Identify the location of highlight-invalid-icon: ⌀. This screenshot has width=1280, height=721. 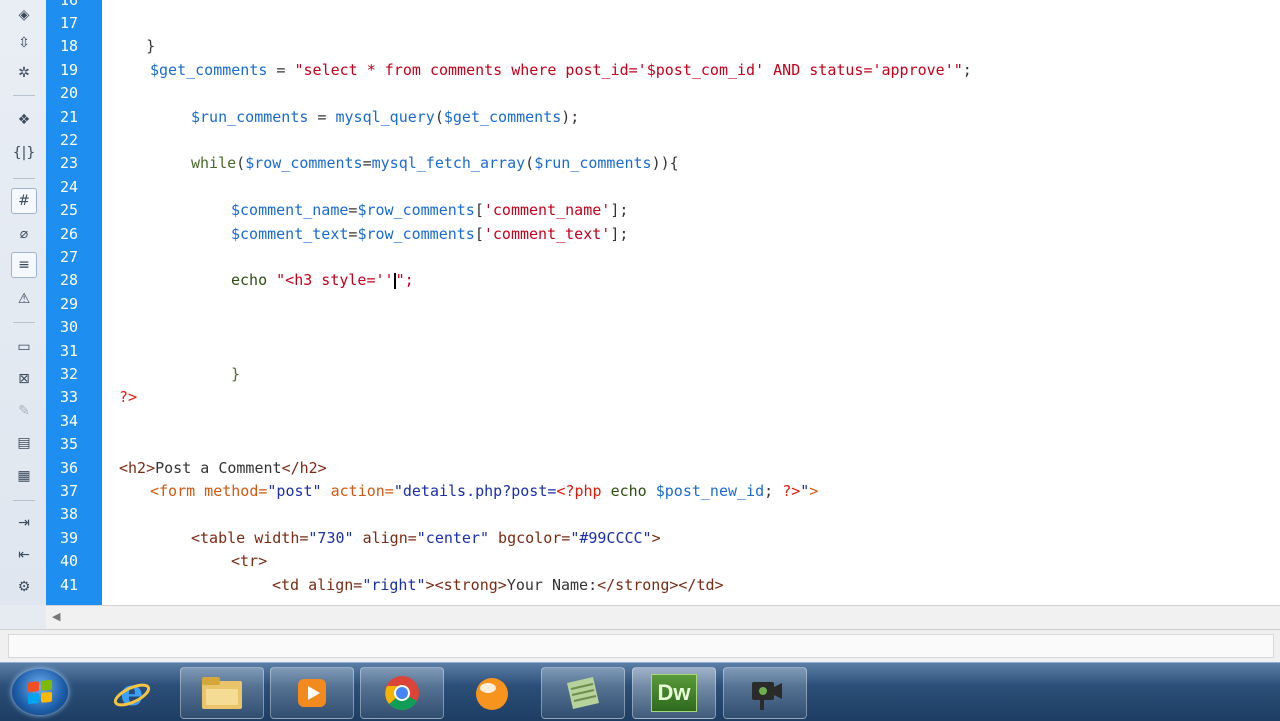
(24, 234).